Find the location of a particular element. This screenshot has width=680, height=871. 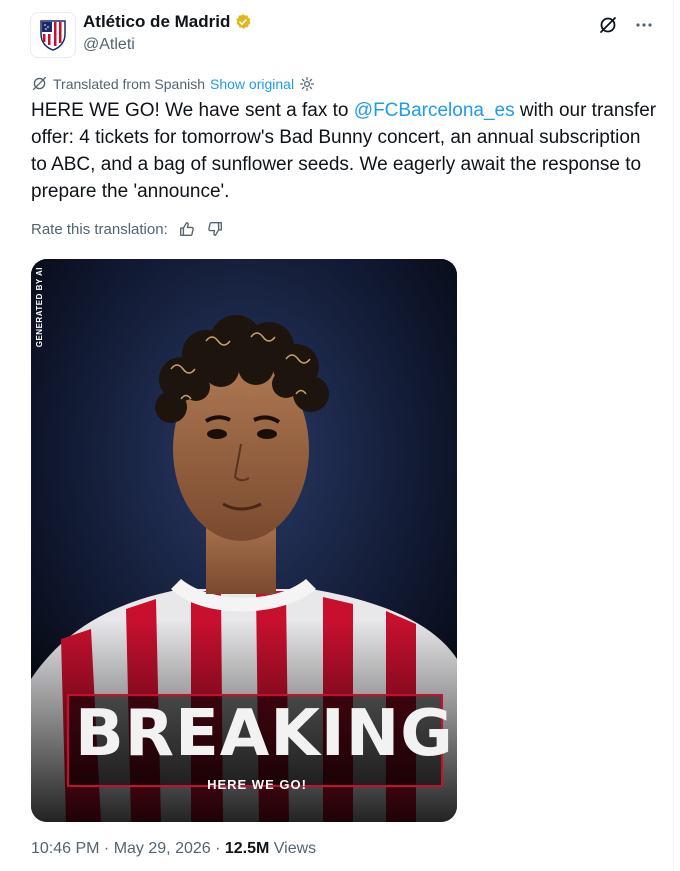

grok-icon is located at coordinates (608, 25).